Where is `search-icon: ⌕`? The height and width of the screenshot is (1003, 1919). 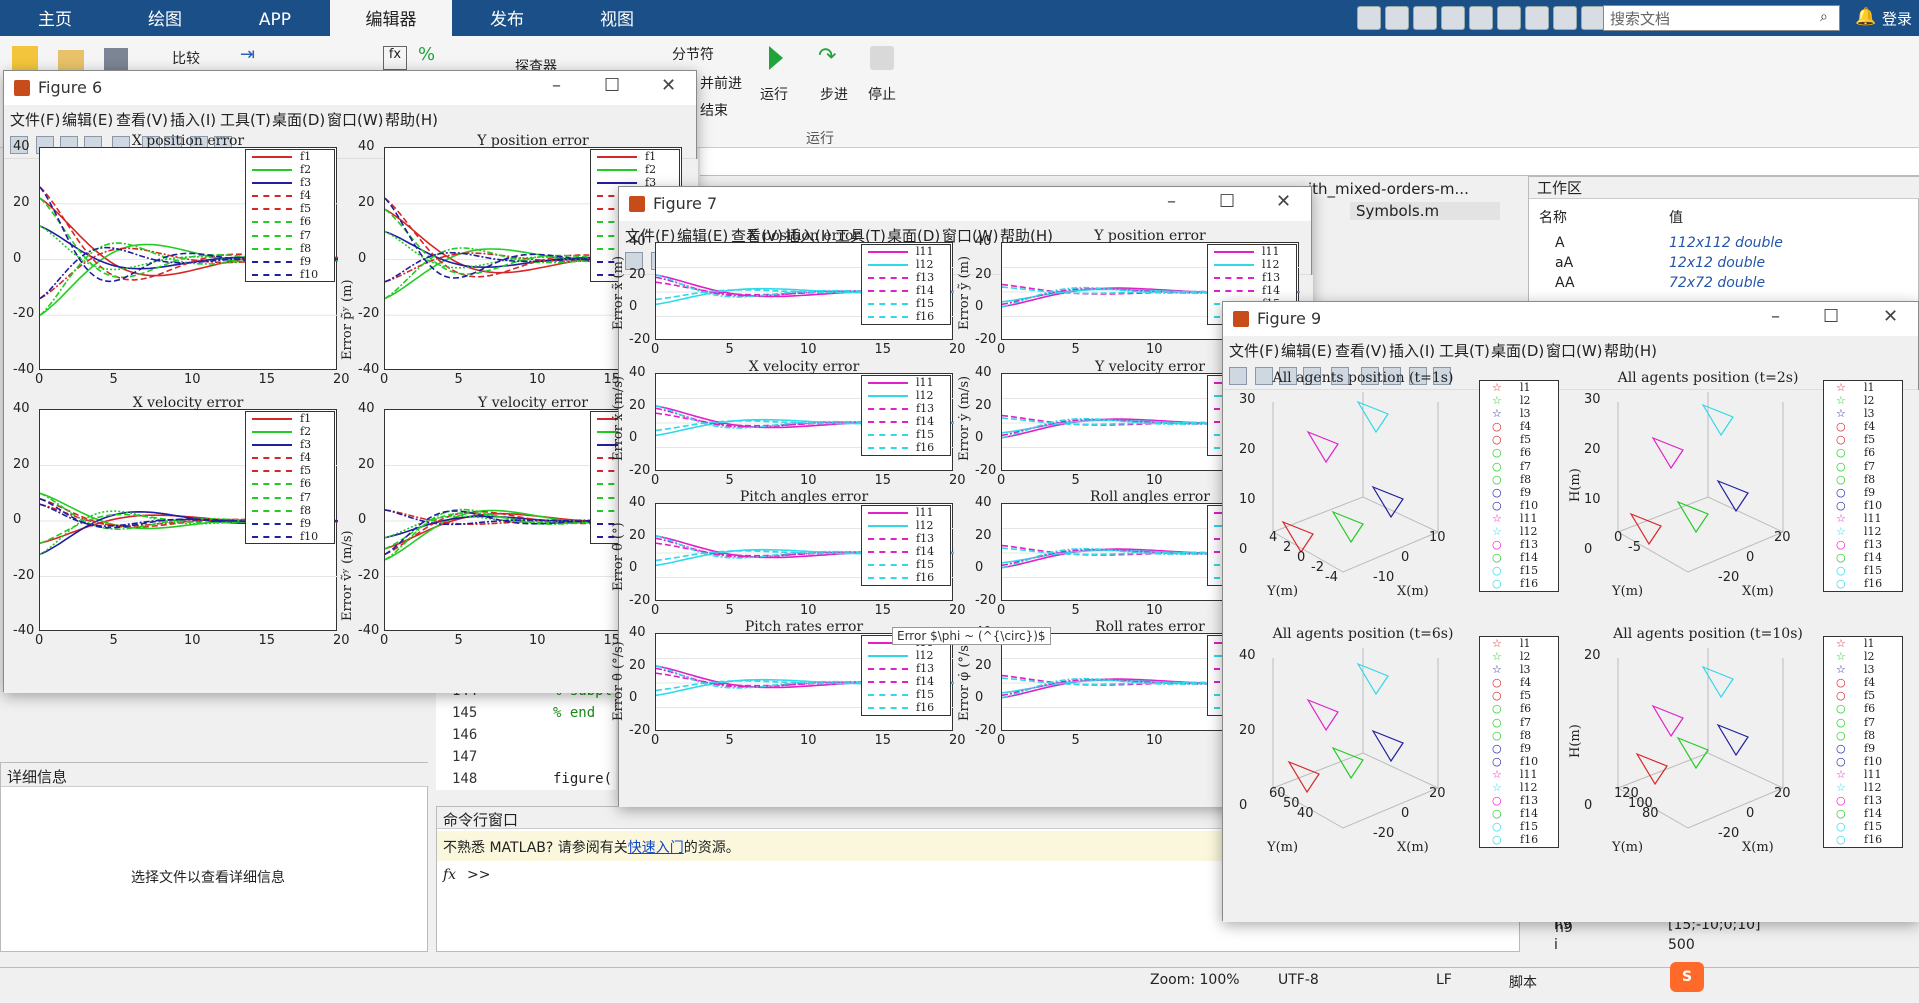 search-icon: ⌕ is located at coordinates (1824, 17).